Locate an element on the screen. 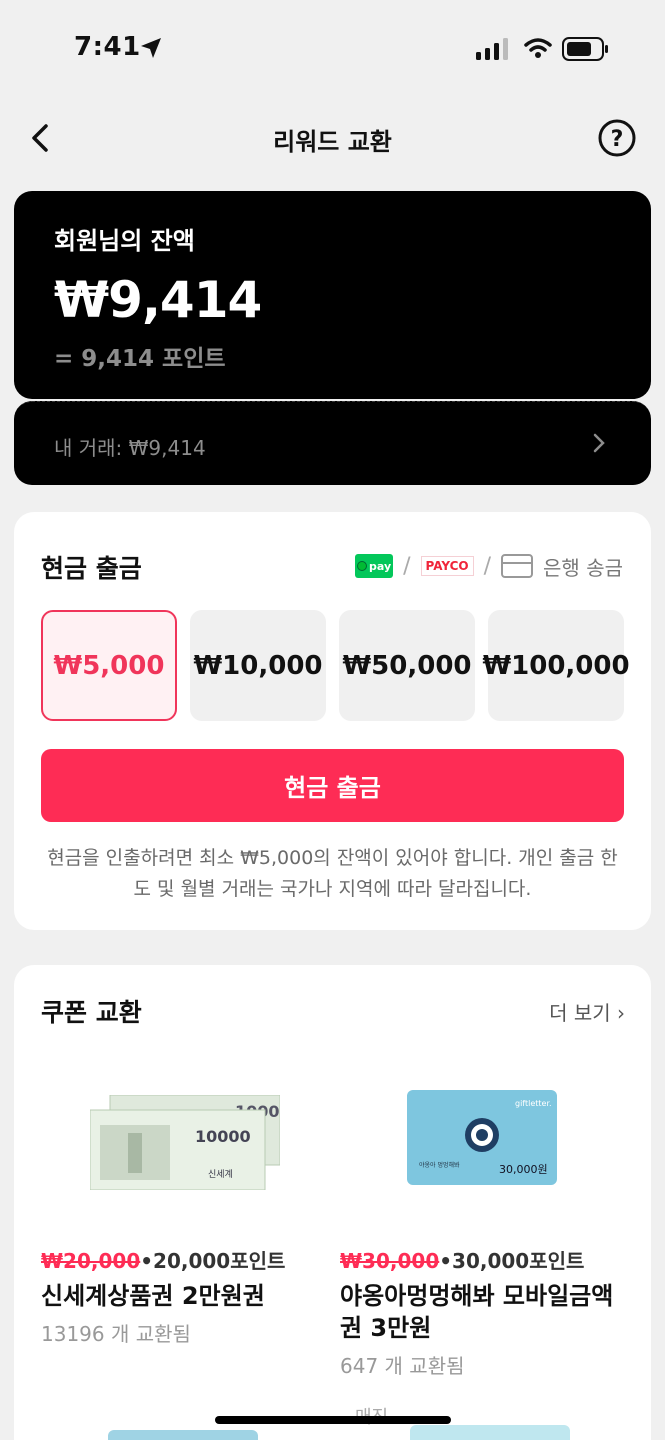 This screenshot has height=1440, width=665. balance-label: 회원님의 잔액 is located at coordinates (124, 241).